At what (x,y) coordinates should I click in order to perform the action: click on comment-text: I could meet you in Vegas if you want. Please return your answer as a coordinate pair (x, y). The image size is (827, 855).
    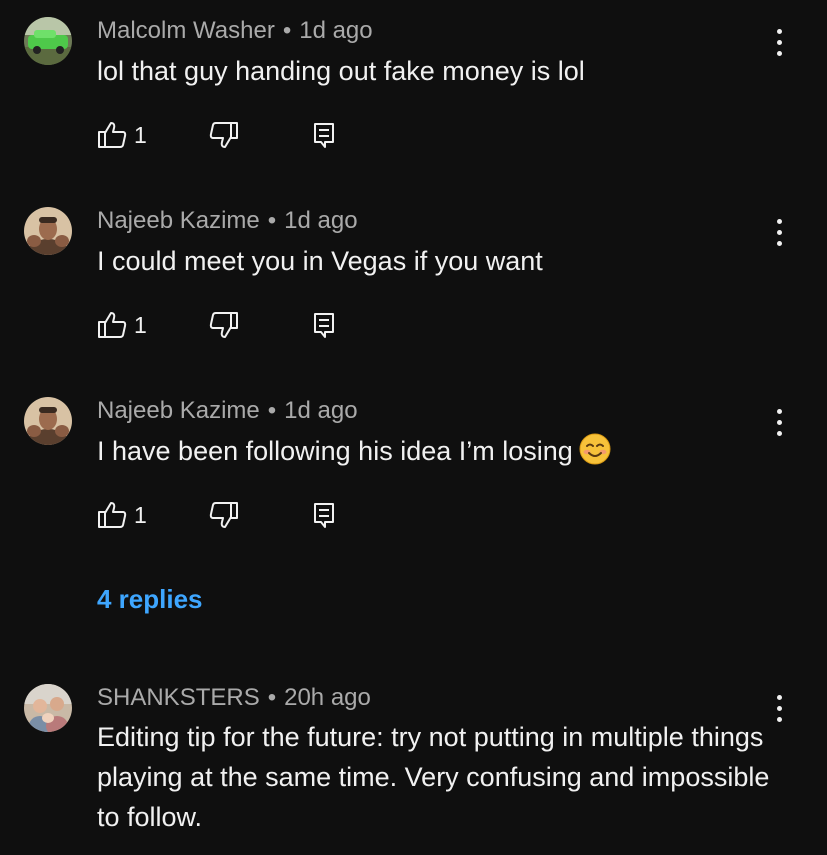
    Looking at the image, I should click on (320, 261).